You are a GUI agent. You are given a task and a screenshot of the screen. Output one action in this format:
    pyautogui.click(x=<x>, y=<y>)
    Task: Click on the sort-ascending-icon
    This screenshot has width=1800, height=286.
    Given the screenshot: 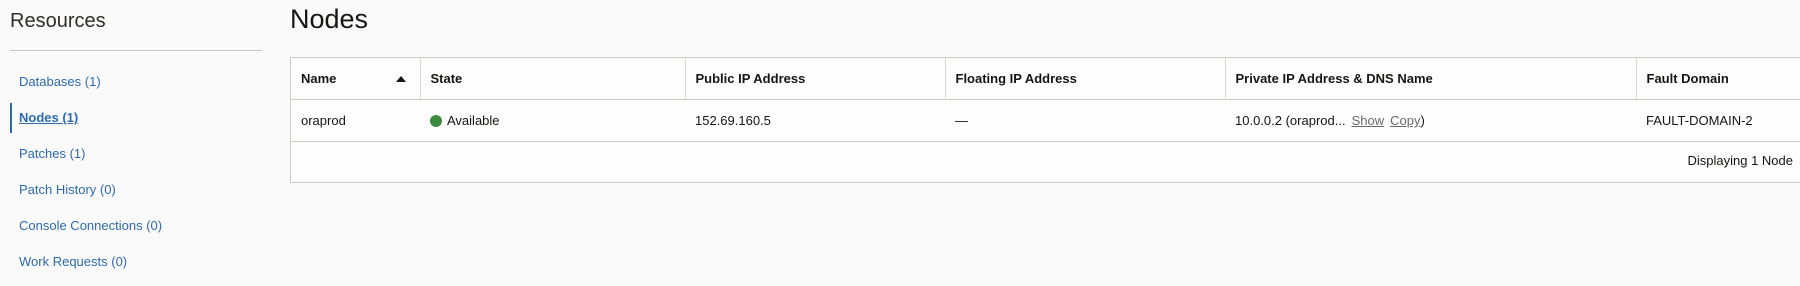 What is the action you would take?
    pyautogui.click(x=400, y=79)
    